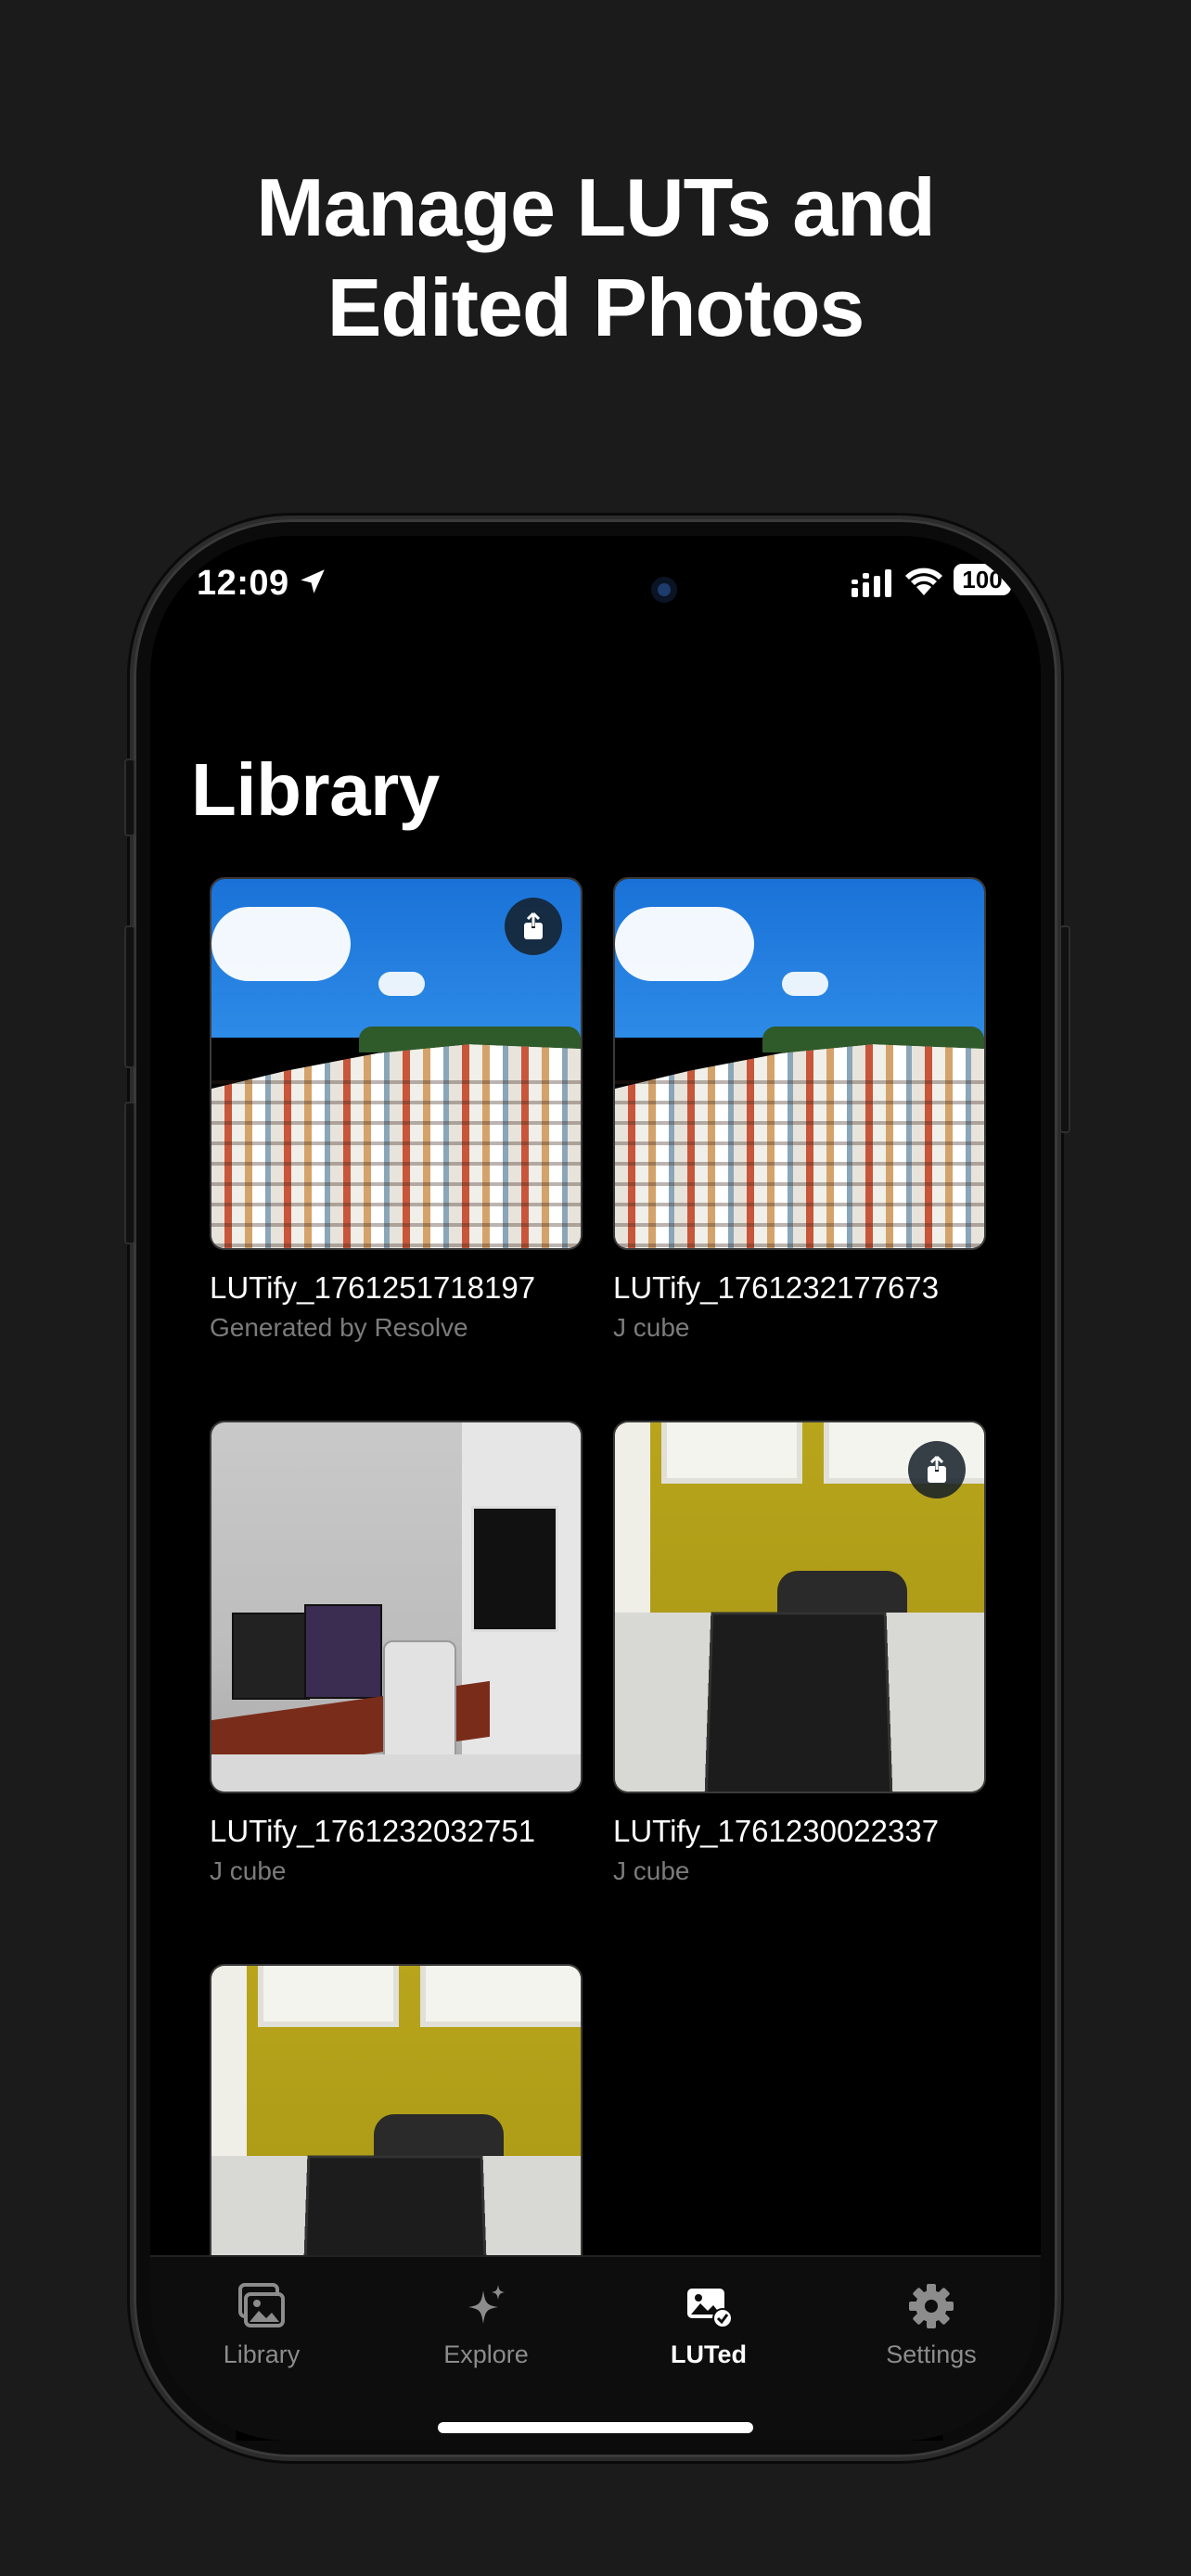 Image resolution: width=1191 pixels, height=2576 pixels. I want to click on tab-label: Settings, so click(931, 2354).